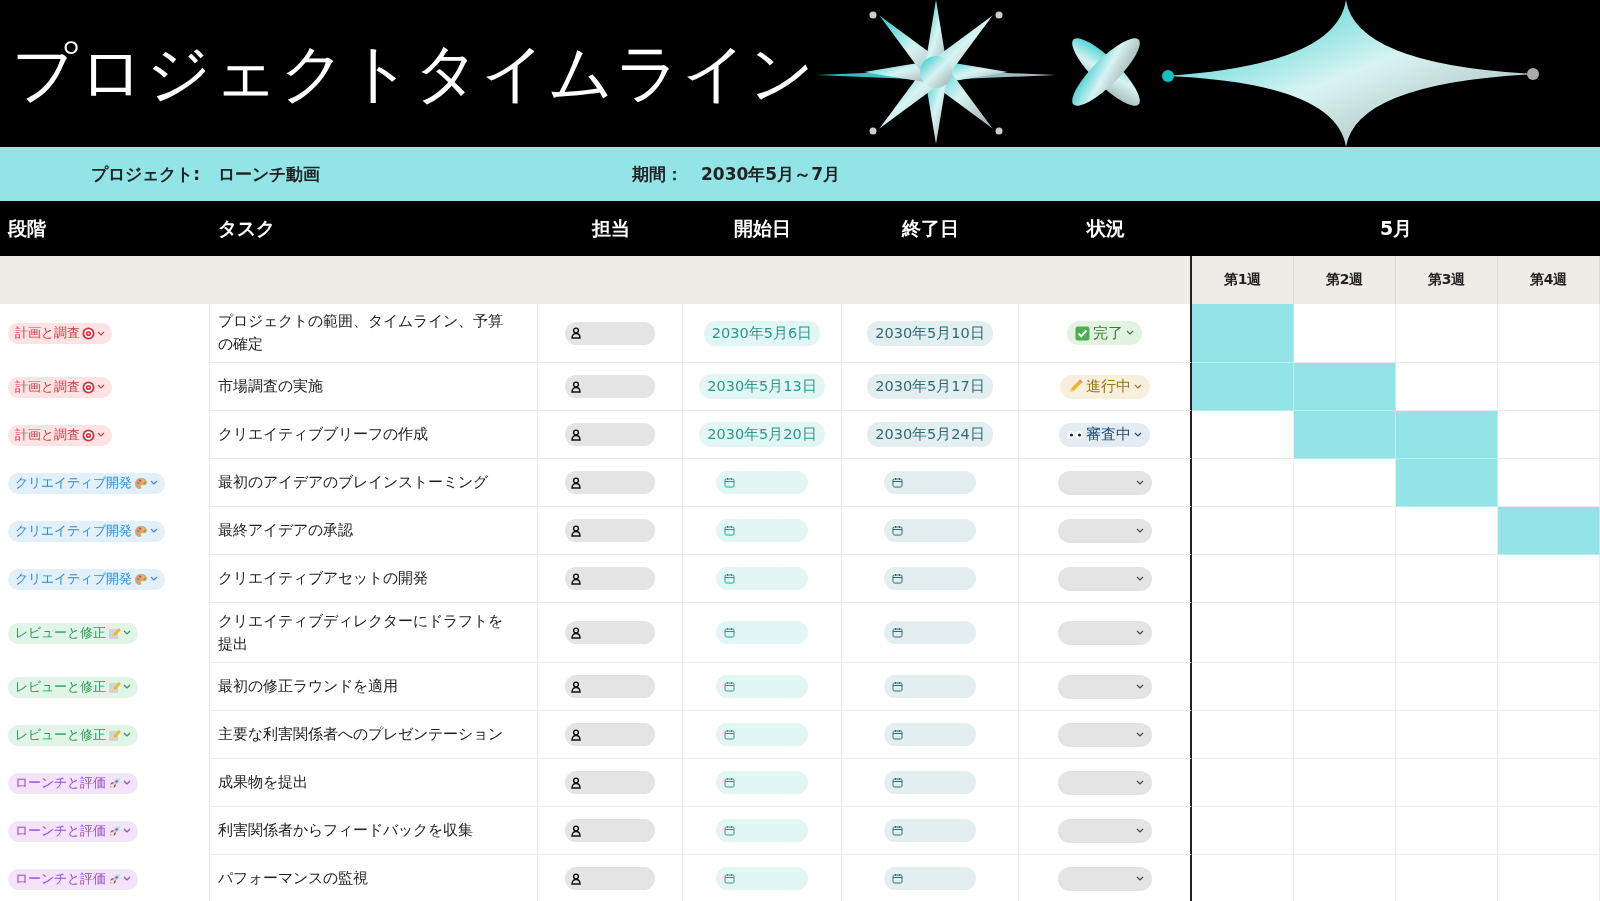 This screenshot has height=901, width=1600. What do you see at coordinates (269, 174) in the screenshot?
I see `project-name: ローンチ動画` at bounding box center [269, 174].